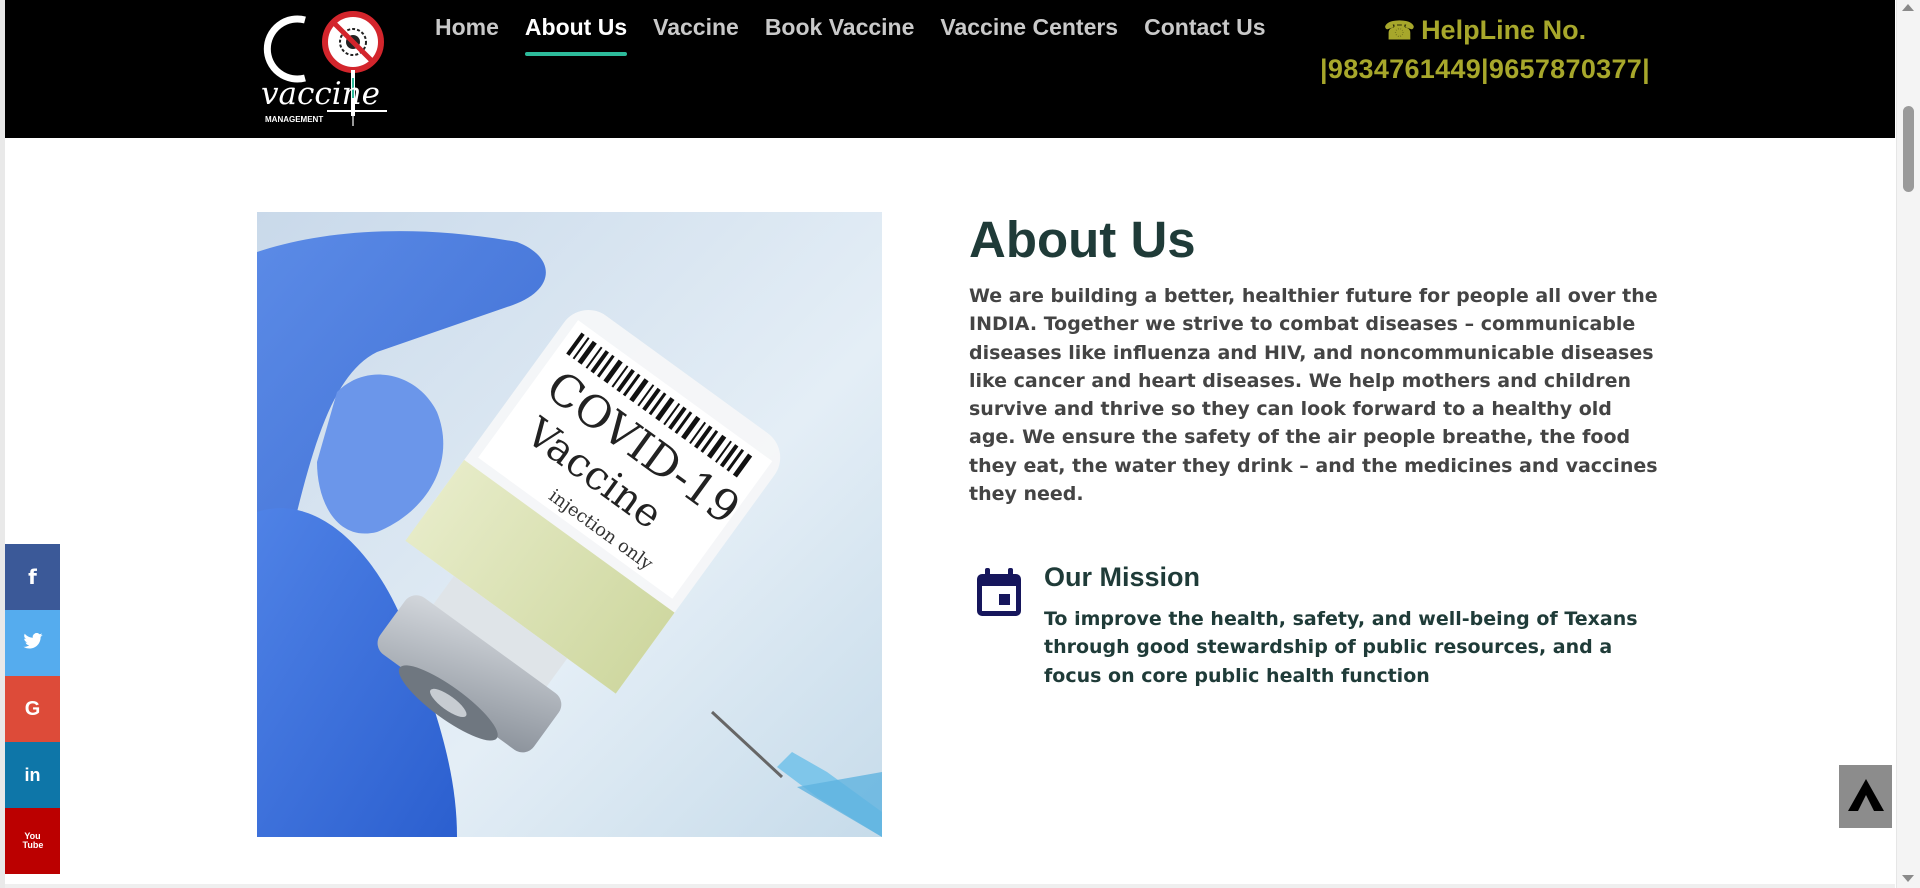  Describe the element at coordinates (999, 592) in the screenshot. I see `calendar-icon` at that location.